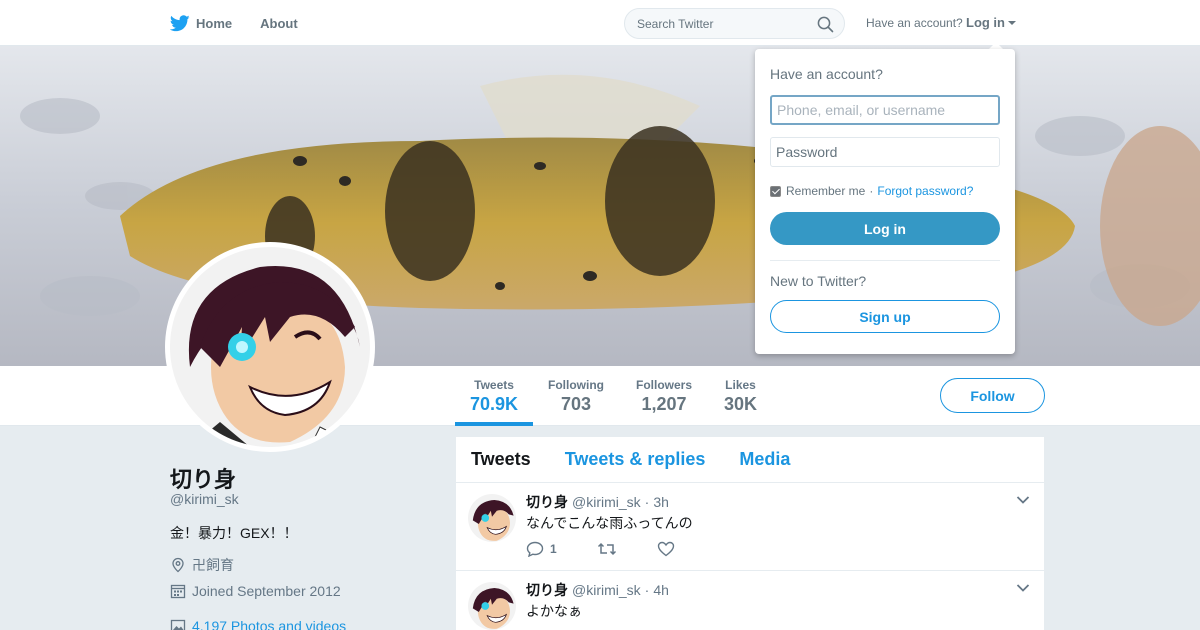 The image size is (1200, 630). I want to click on profile-avatar, so click(270, 347).